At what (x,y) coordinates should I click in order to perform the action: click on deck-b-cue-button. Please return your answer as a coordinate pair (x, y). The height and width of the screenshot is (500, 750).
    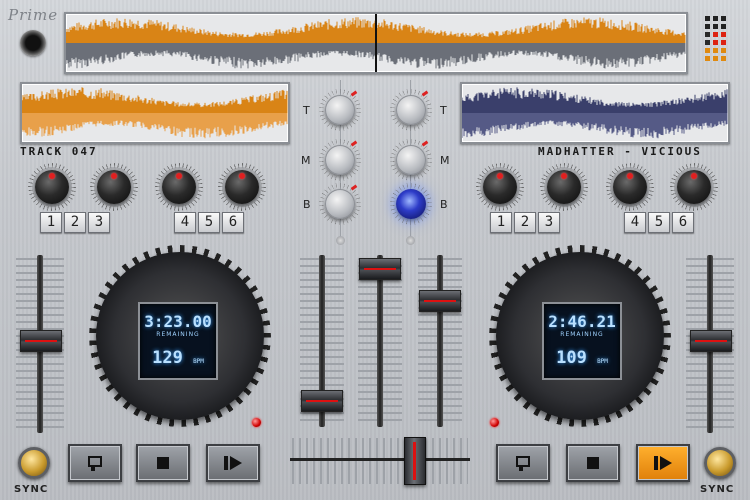
    Looking at the image, I should click on (523, 463).